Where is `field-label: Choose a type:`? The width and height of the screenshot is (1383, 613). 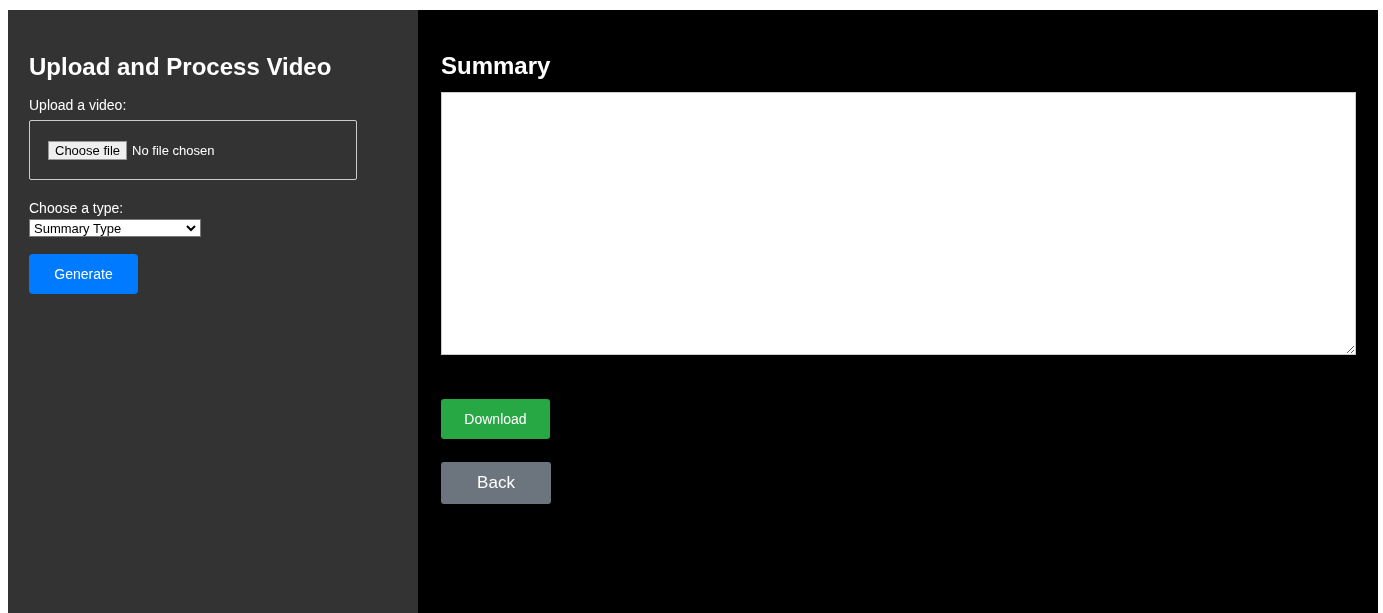 field-label: Choose a type: is located at coordinates (77, 208).